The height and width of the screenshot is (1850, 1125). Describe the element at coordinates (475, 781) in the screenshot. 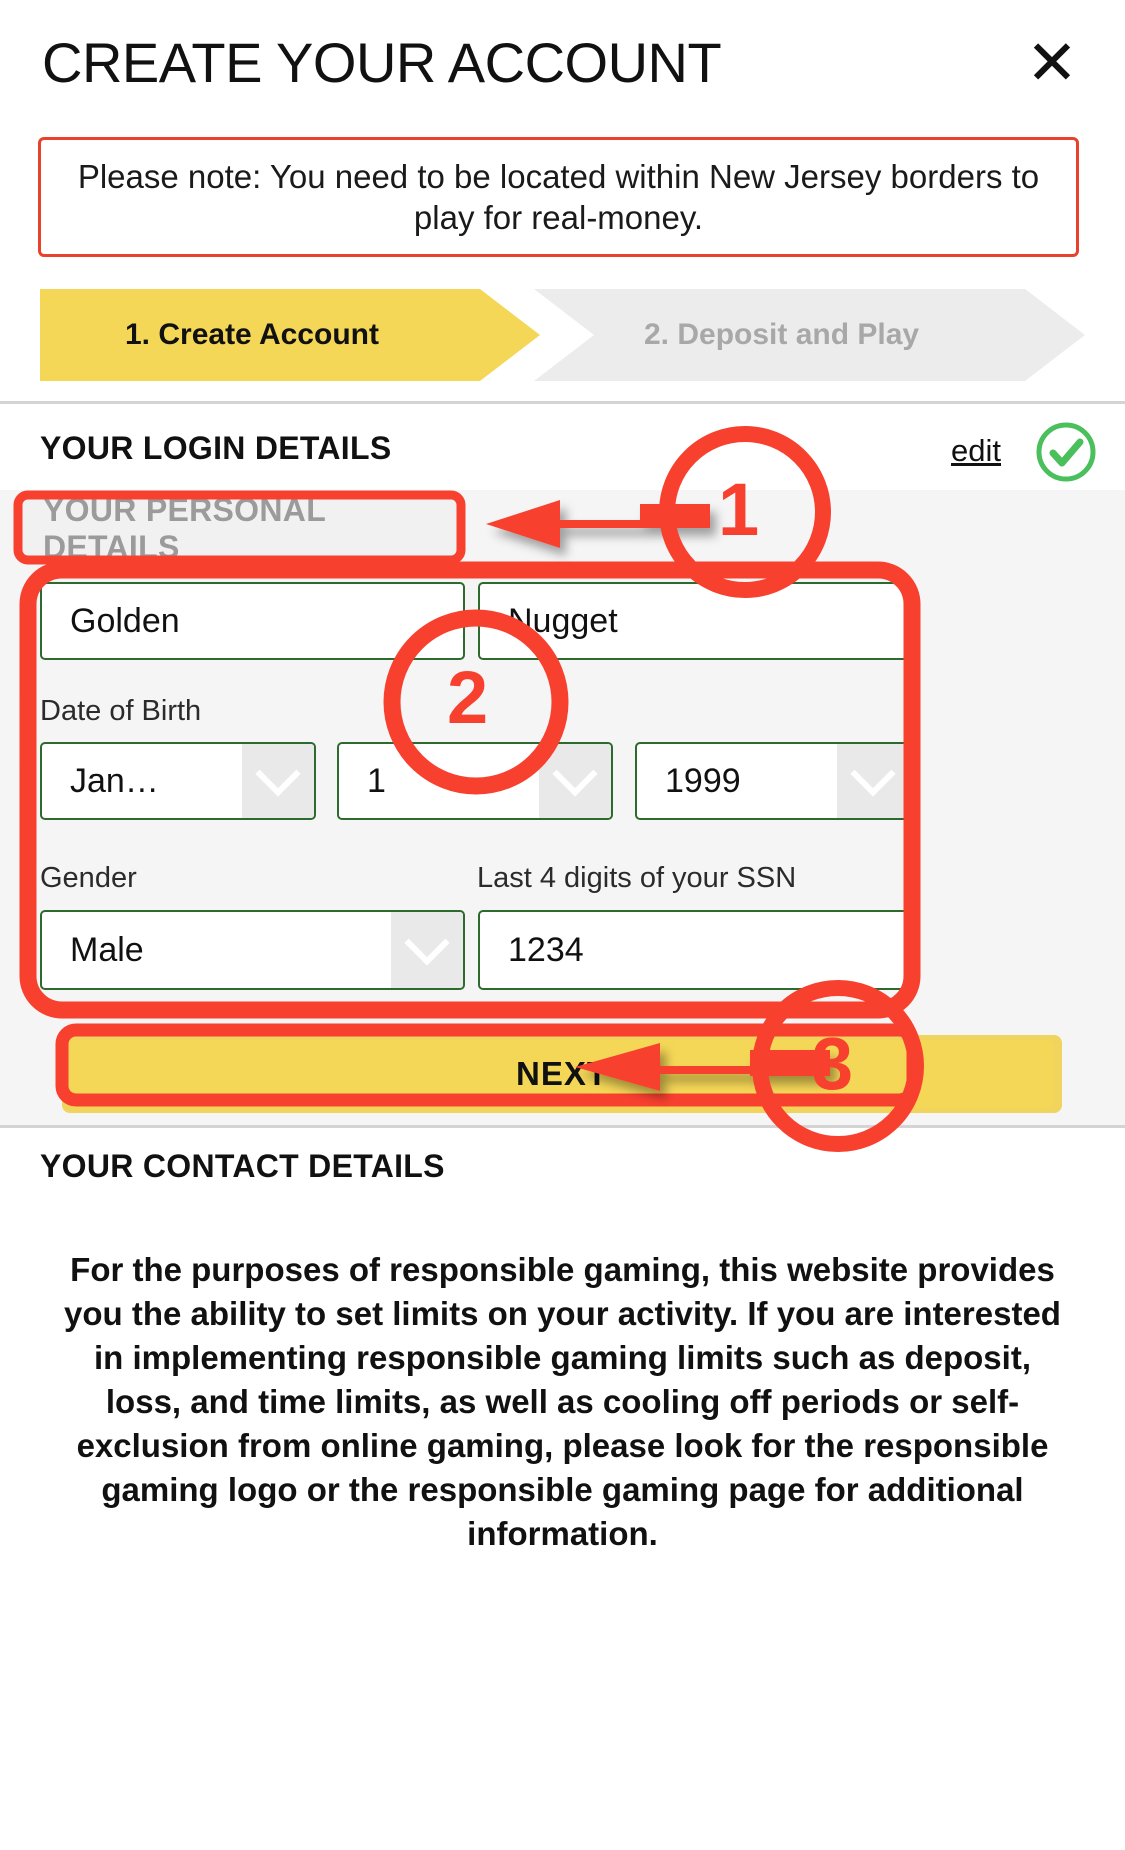

I see `dob-day-select: 1` at that location.